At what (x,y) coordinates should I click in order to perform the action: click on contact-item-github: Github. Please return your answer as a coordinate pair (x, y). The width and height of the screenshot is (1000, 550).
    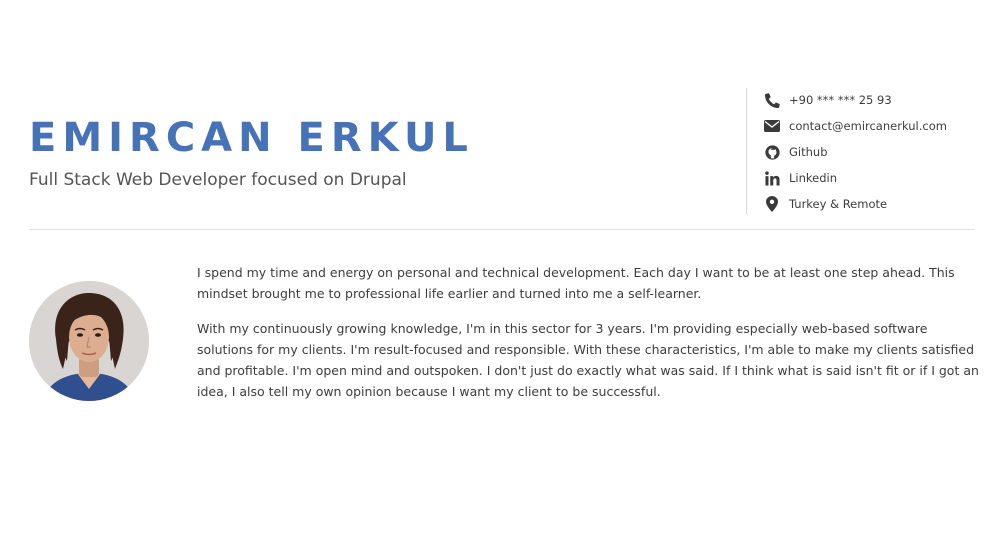
    Looking at the image, I should click on (795, 152).